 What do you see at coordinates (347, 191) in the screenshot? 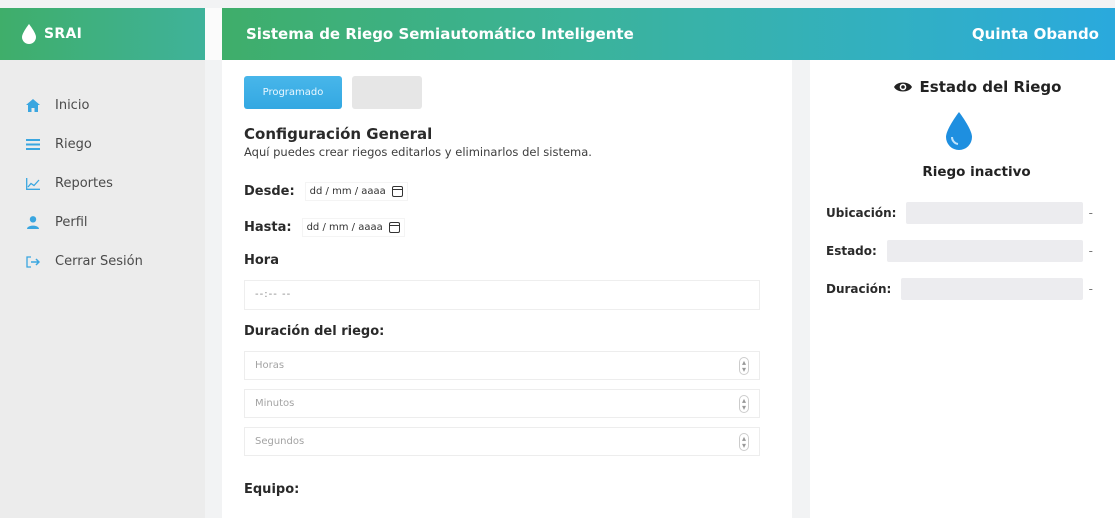
I see `desde-date-value: dd / mm / aaaa` at bounding box center [347, 191].